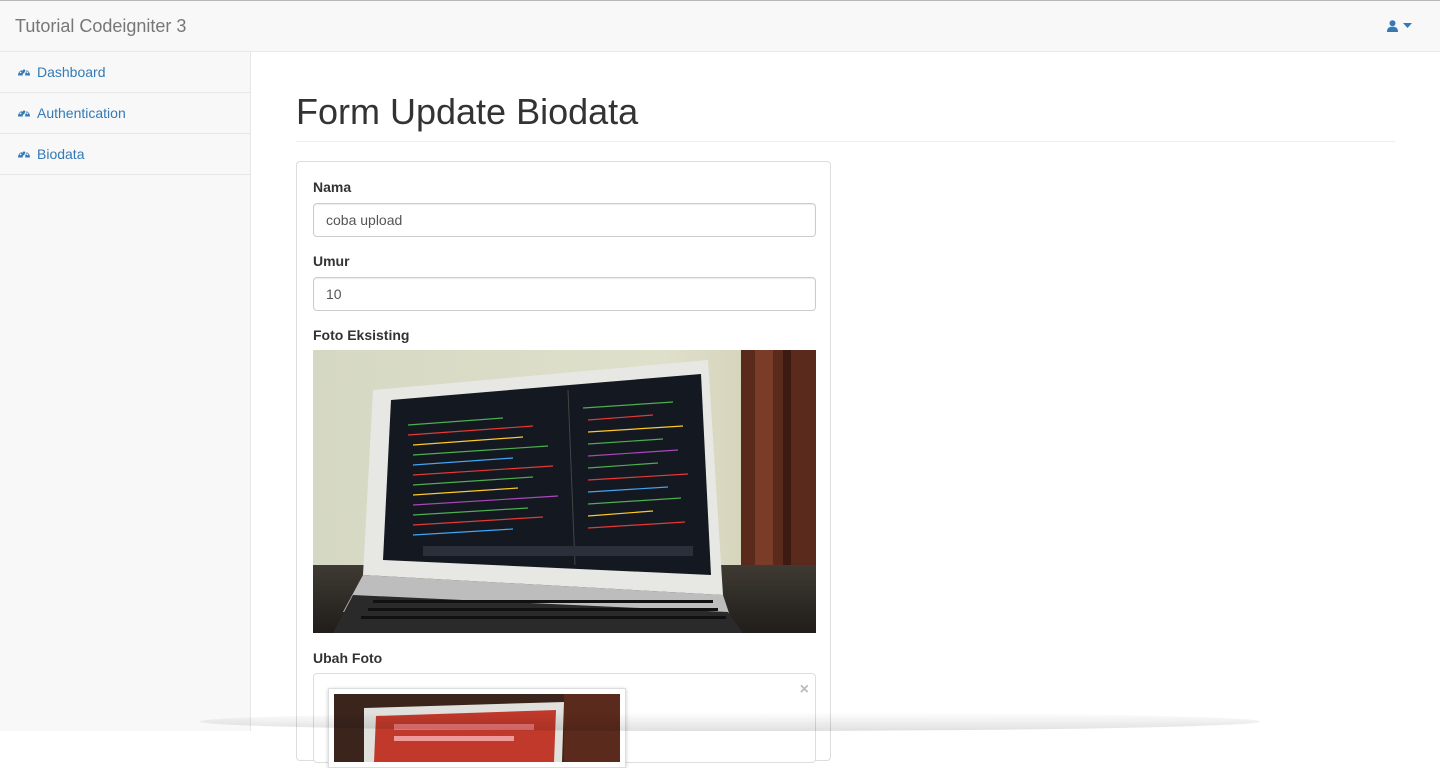 Image resolution: width=1440 pixels, height=768 pixels. I want to click on sidebar-item-label: Biodata, so click(61, 154).